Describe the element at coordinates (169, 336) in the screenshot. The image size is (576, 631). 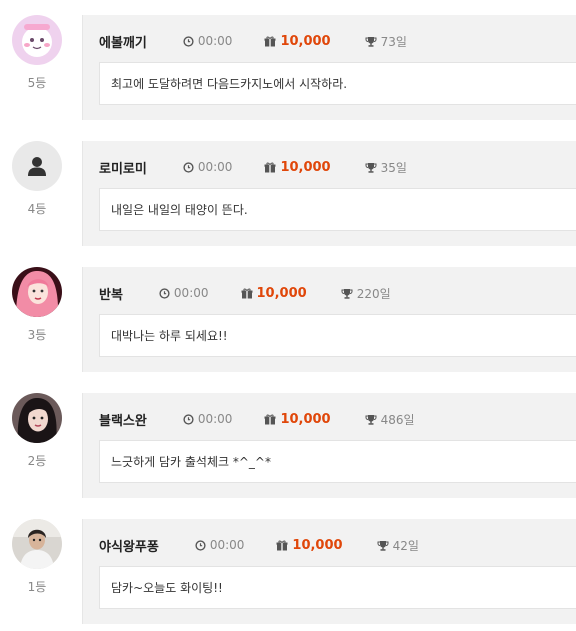
I see `message-text: 대박나는 하루 되세요!!` at that location.